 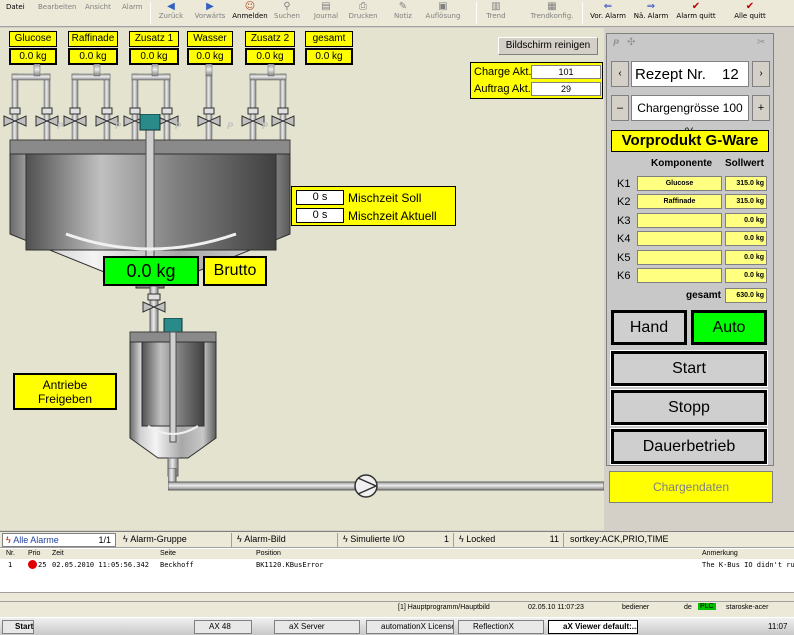 I want to click on print-button: ⎙ Drucken, so click(x=363, y=13).